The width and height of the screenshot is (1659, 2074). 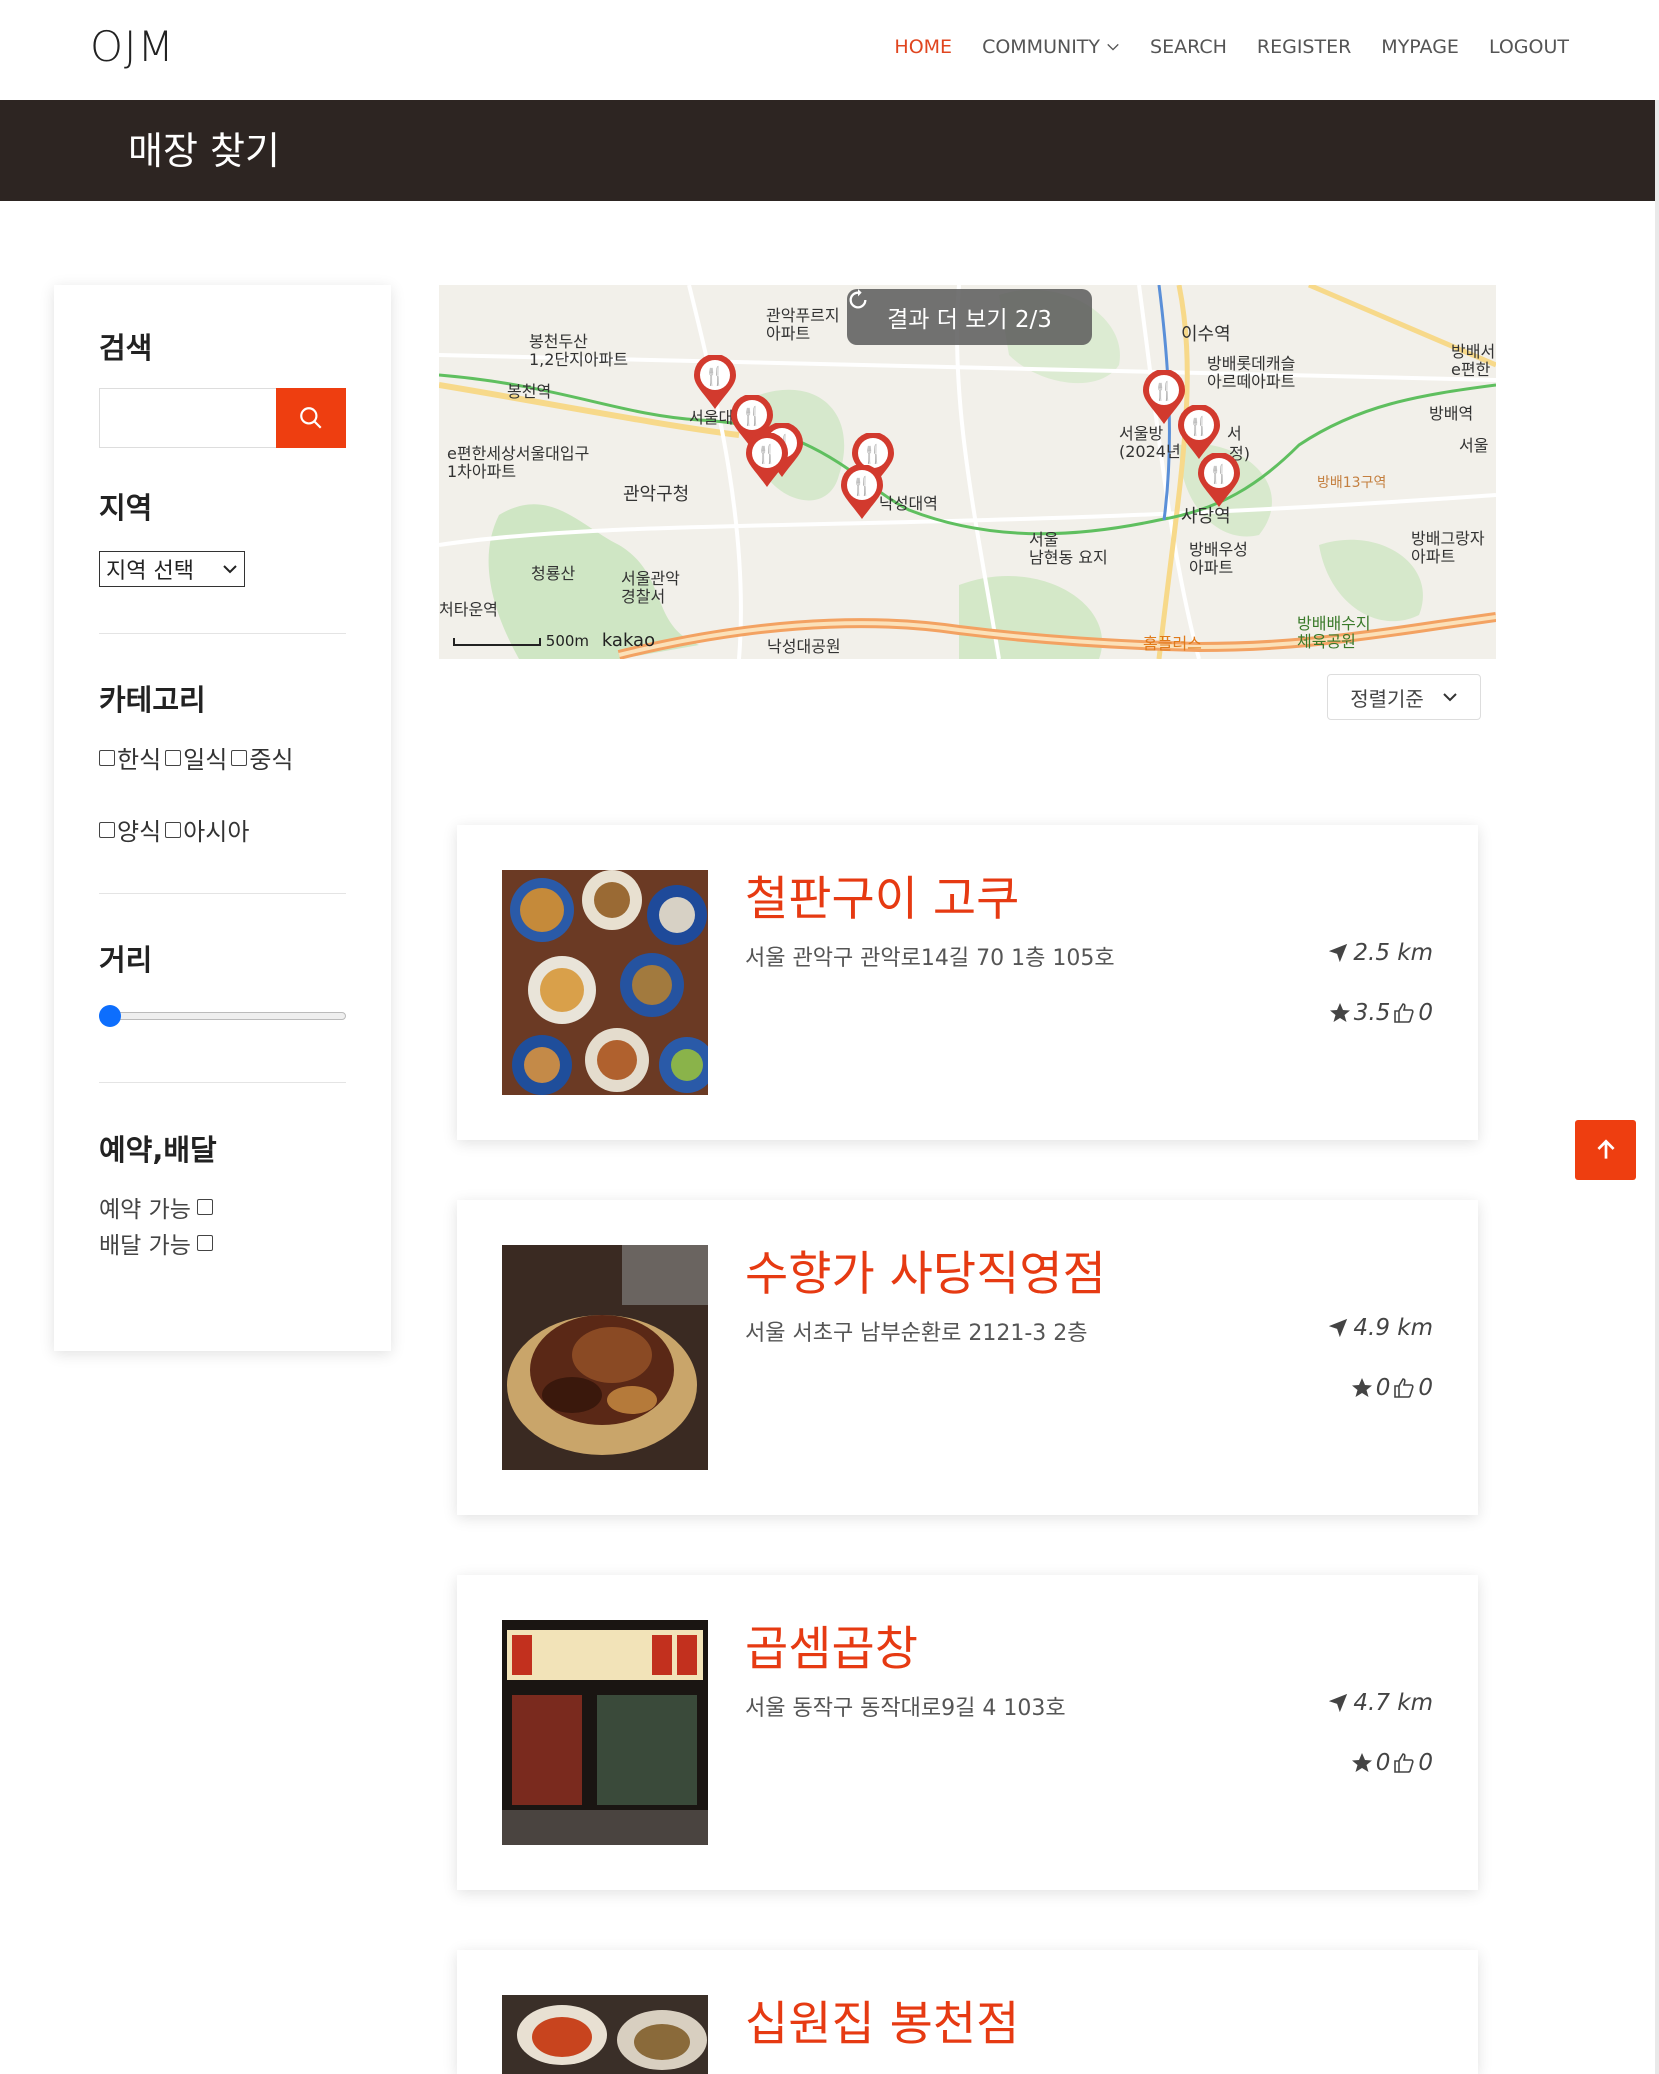 I want to click on scroll-to-top-button, so click(x=1605, y=1150).